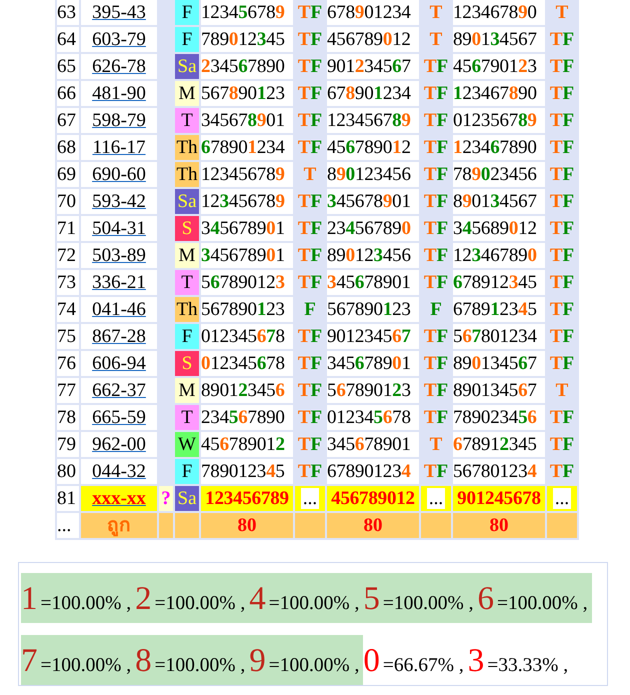  What do you see at coordinates (68, 66) in the screenshot?
I see `row-number: 65` at bounding box center [68, 66].